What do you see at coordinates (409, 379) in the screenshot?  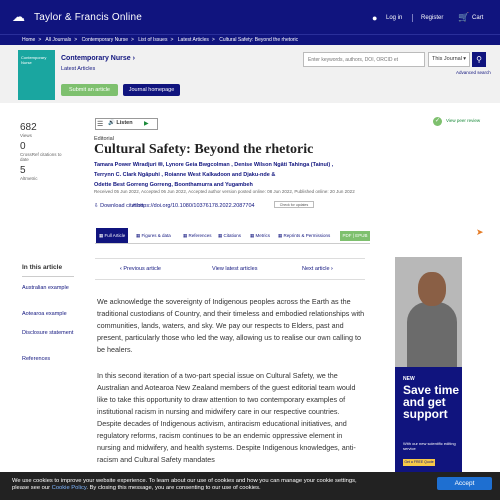 I see `ad-badge: NEW` at bounding box center [409, 379].